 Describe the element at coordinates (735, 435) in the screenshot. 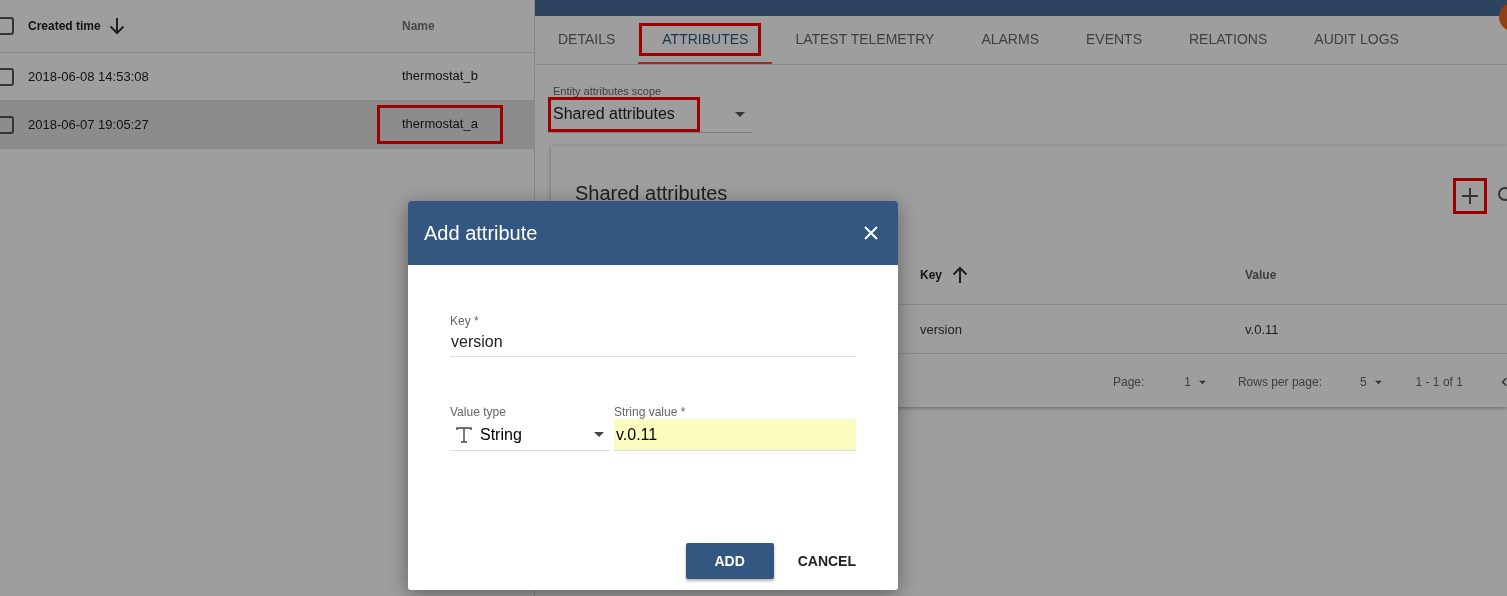

I see `input-field: v.0.11` at that location.